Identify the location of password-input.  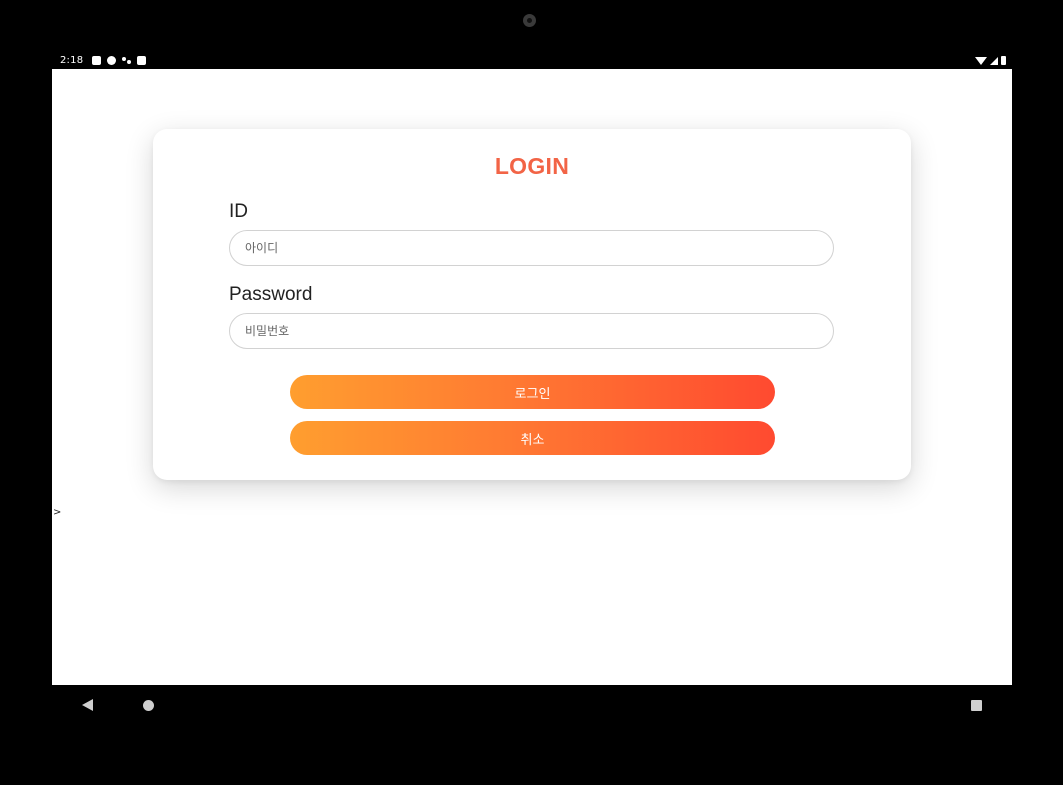
(531, 331).